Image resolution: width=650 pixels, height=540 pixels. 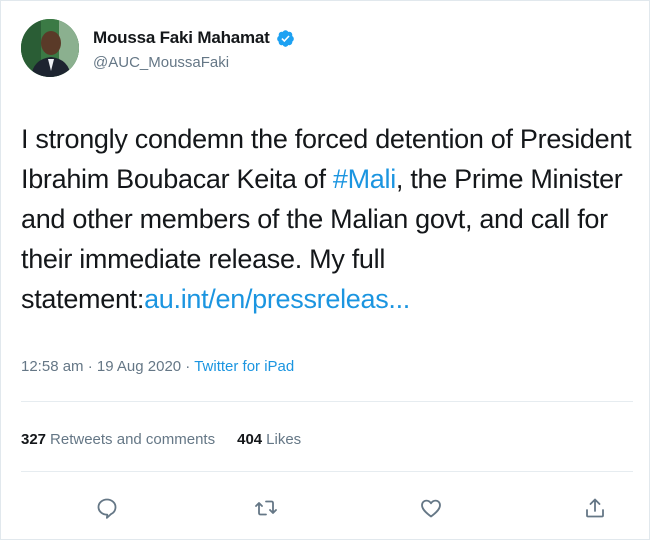 I want to click on retweets-count: 327, so click(x=34, y=439).